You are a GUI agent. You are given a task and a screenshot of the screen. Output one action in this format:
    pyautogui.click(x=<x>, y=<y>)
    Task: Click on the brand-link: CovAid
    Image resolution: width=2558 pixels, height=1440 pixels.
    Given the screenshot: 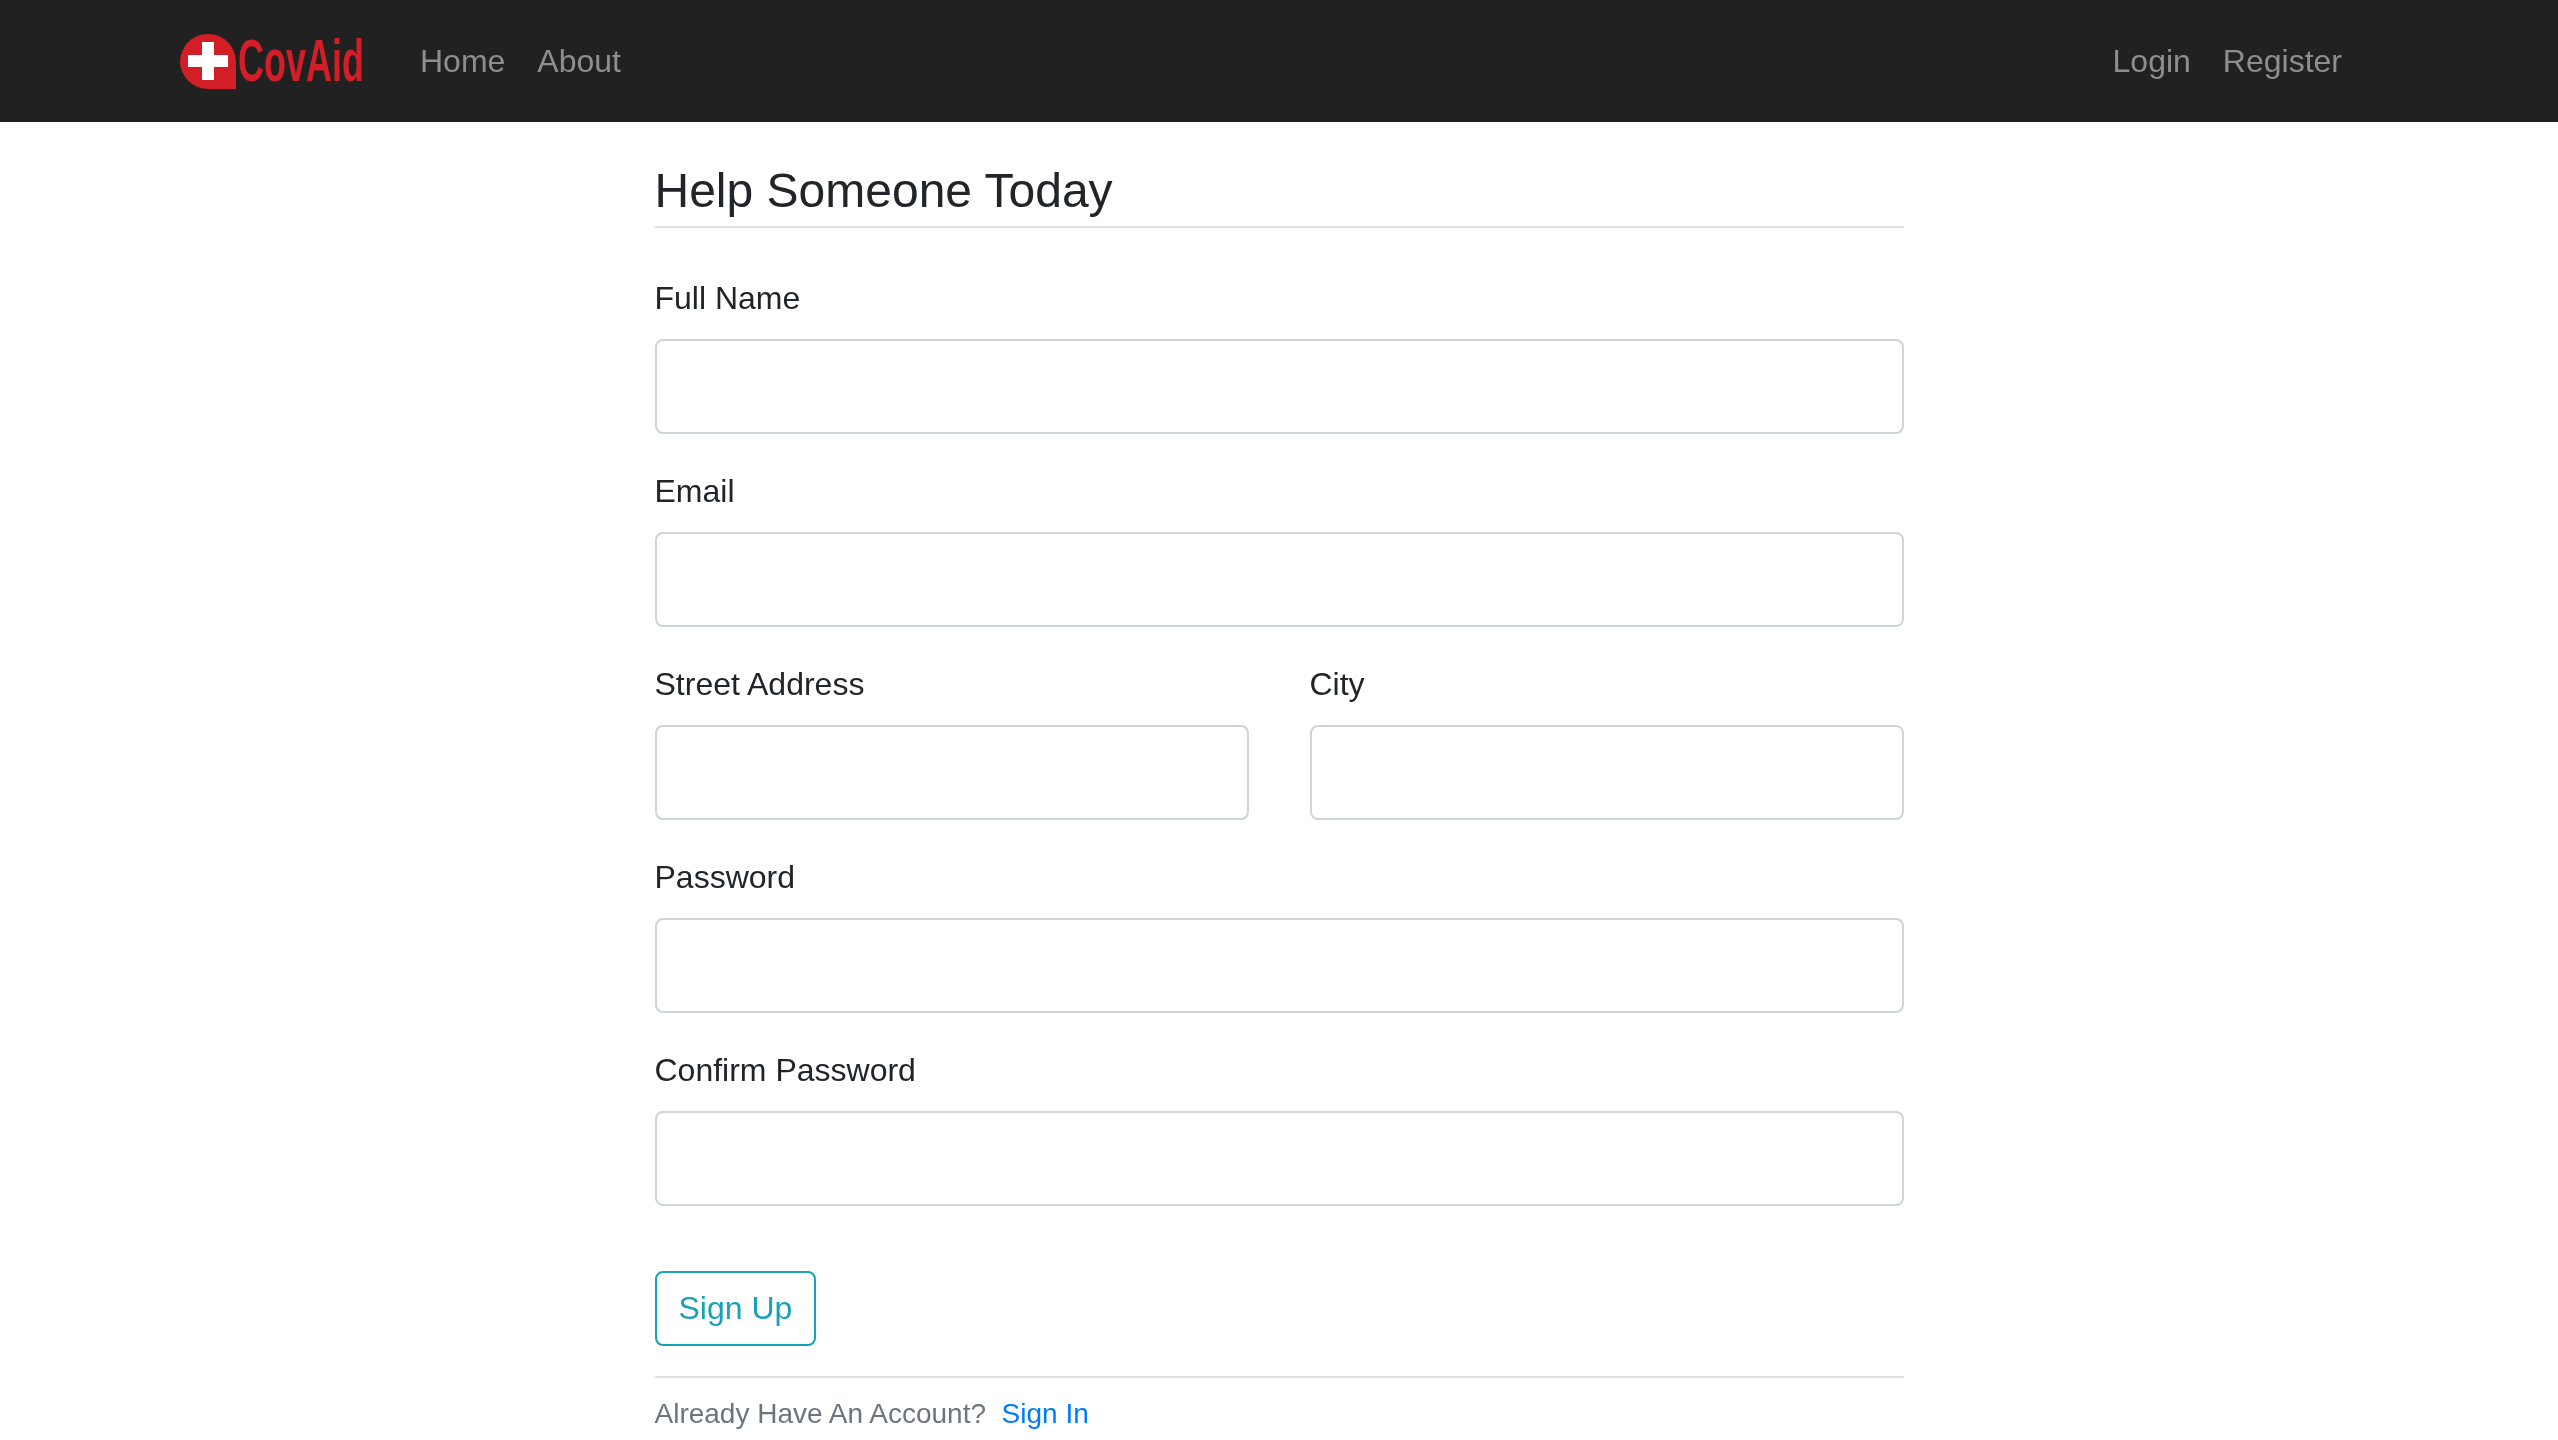 What is the action you would take?
    pyautogui.click(x=272, y=61)
    